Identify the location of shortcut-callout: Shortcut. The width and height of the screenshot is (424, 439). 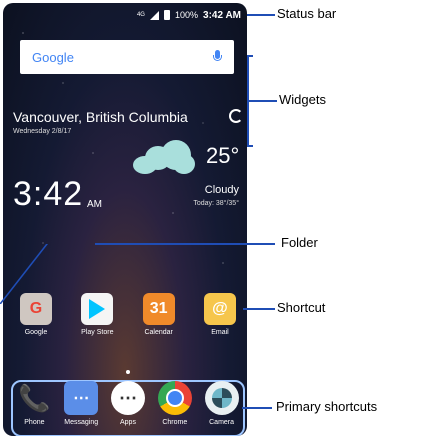
(301, 307).